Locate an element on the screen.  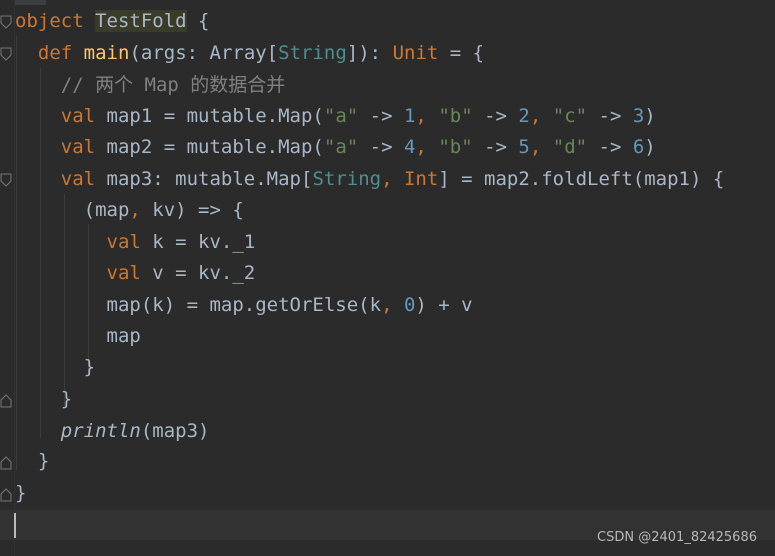
number-literal: 1 is located at coordinates (409, 116).